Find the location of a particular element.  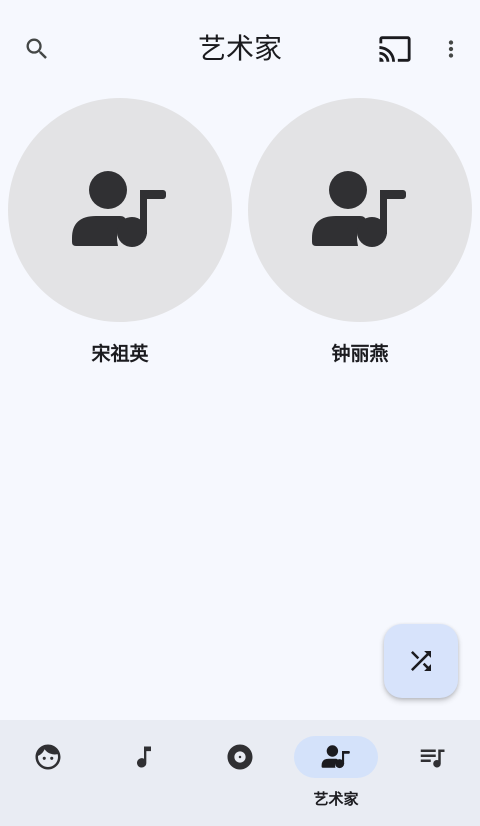

bottom-navigation: 艺术家 is located at coordinates (240, 773).